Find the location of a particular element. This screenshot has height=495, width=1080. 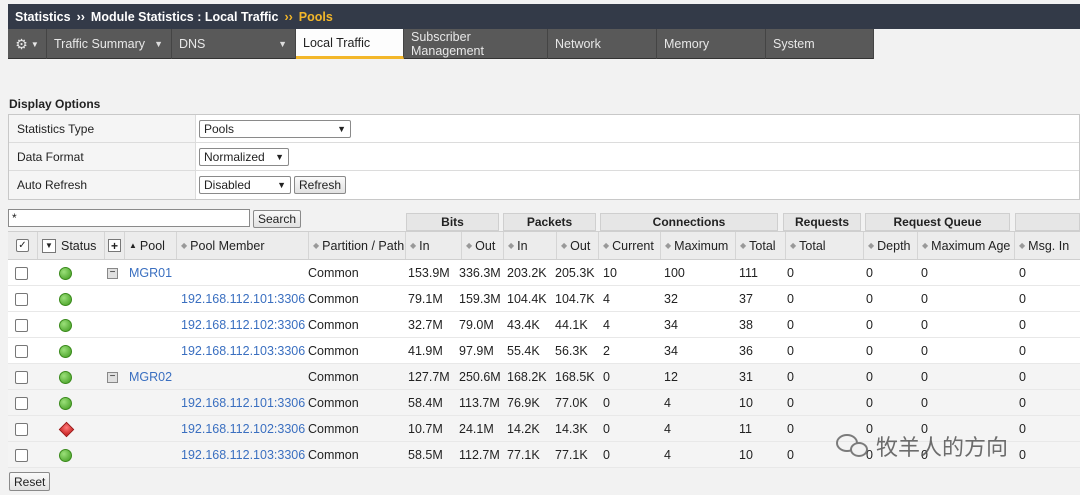

breadcrumb-module-statistics: Module Statistics : Local Traffic is located at coordinates (185, 17).